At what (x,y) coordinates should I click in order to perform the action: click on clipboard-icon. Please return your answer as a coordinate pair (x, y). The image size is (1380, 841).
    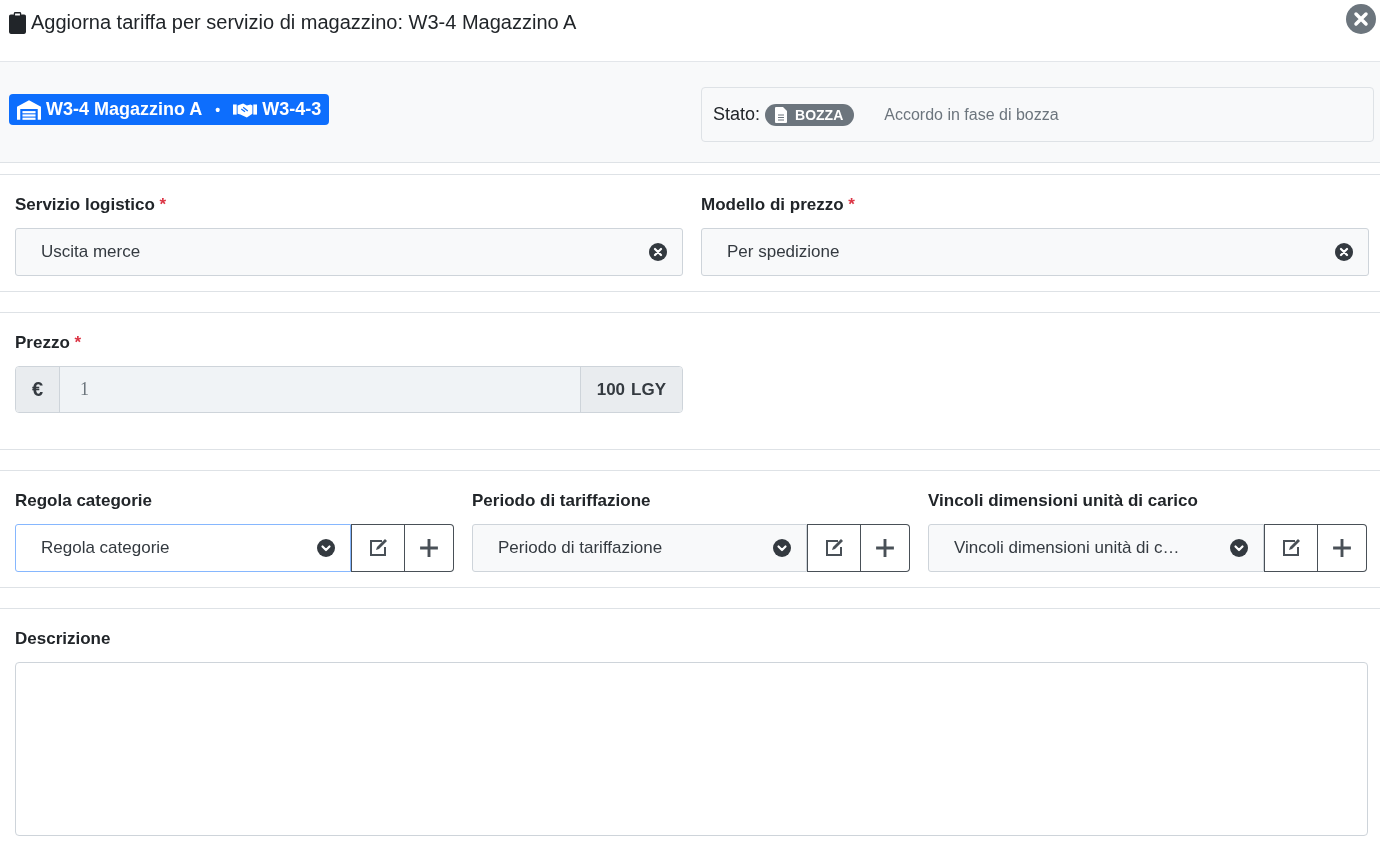
    Looking at the image, I should click on (17, 22).